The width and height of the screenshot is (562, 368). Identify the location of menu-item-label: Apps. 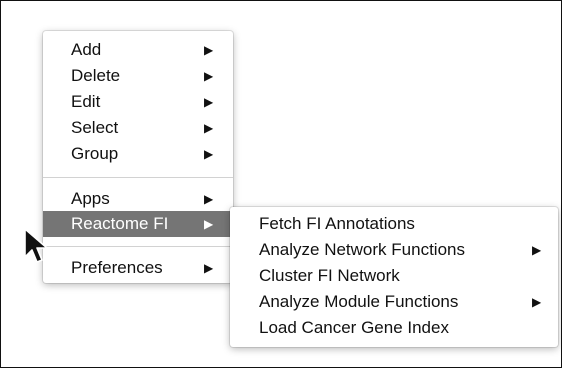
(90, 198).